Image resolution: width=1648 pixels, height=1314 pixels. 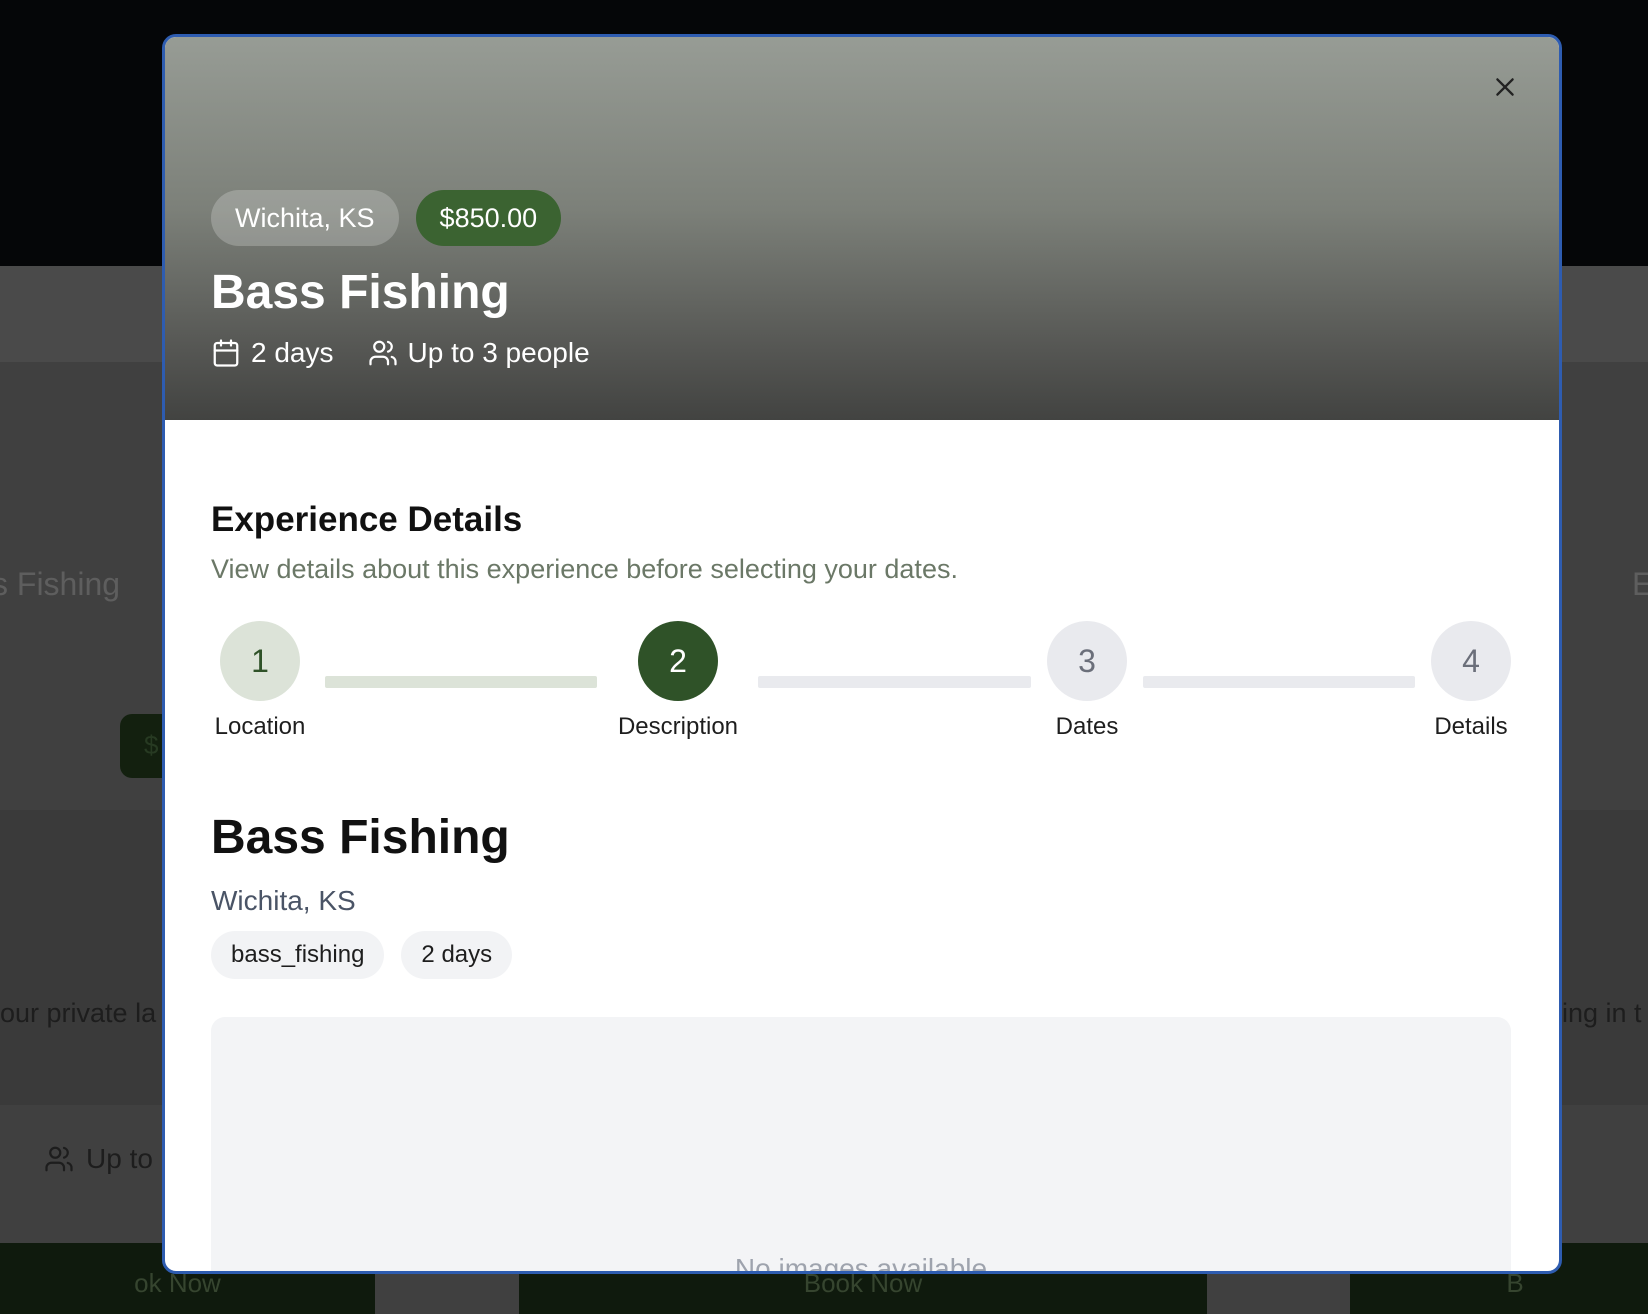 I want to click on step-1-indicator: 1, so click(x=260, y=661).